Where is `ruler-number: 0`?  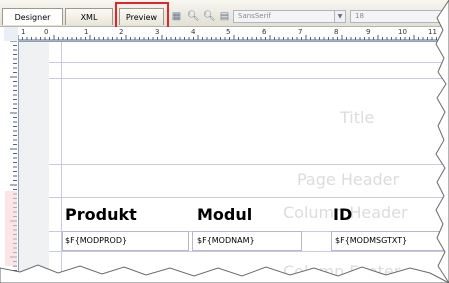
ruler-number: 0 is located at coordinates (46, 32).